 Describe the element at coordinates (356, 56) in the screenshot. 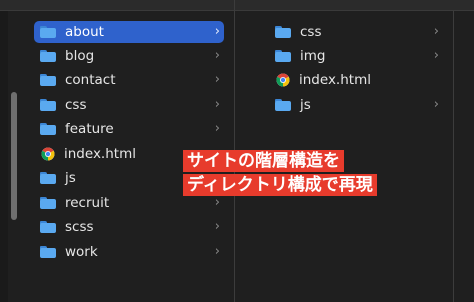

I see `folder-item-img: img ›` at that location.